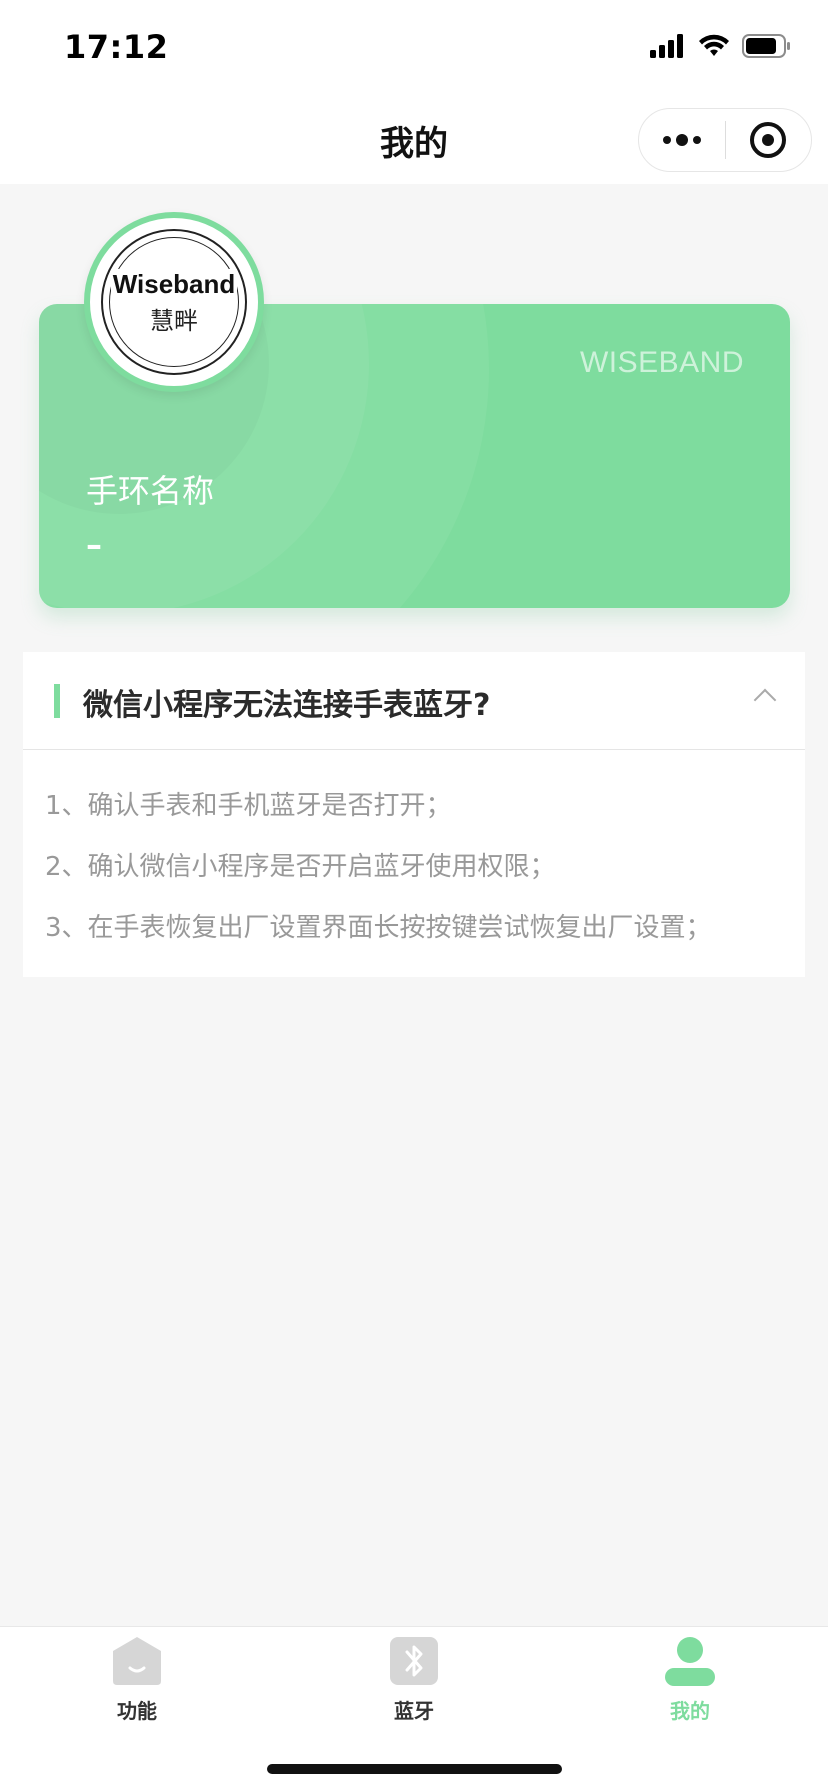 The width and height of the screenshot is (828, 1792). What do you see at coordinates (666, 46) in the screenshot?
I see `signal-icon` at bounding box center [666, 46].